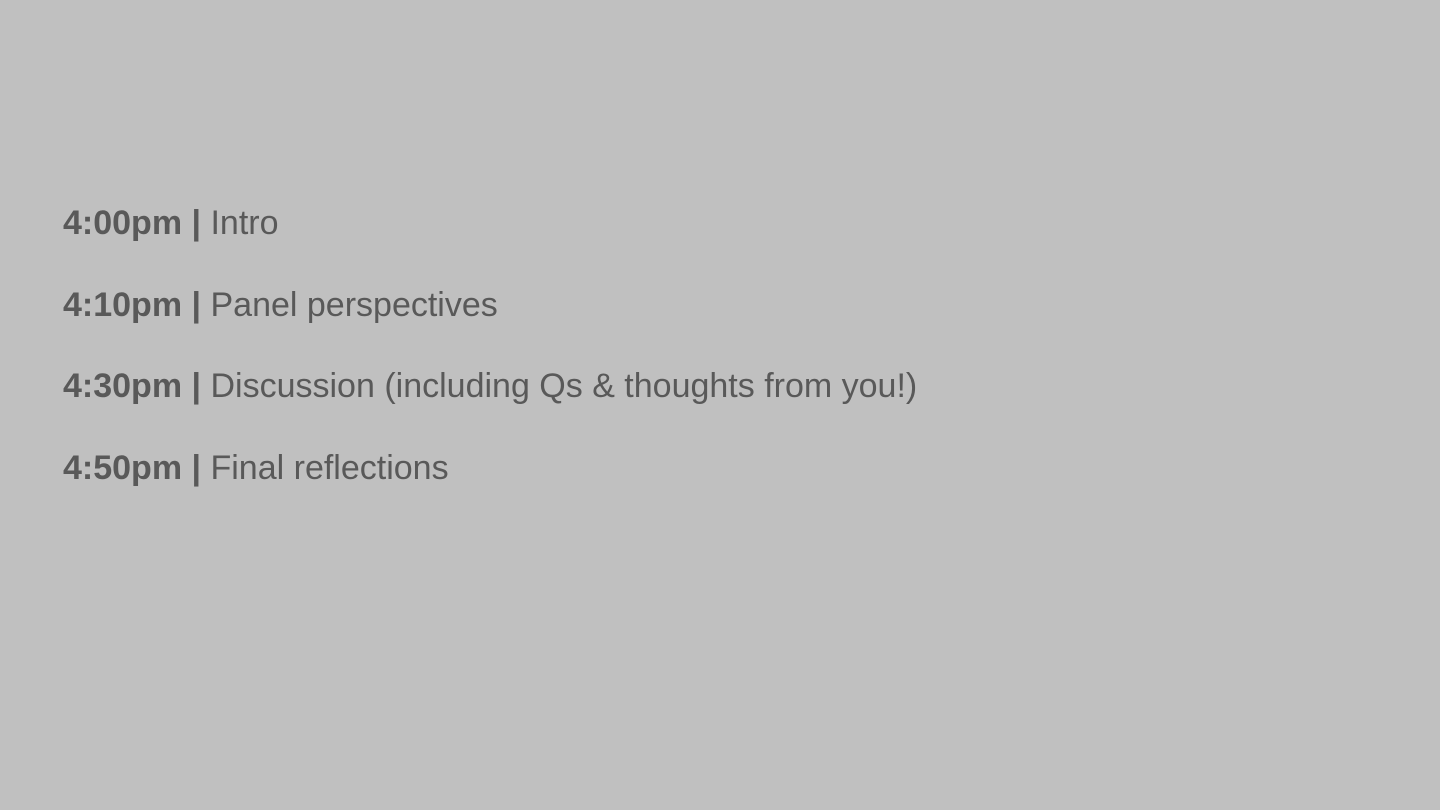 The height and width of the screenshot is (810, 1440). Describe the element at coordinates (354, 304) in the screenshot. I see `agenda-title: Panel perspectives` at that location.